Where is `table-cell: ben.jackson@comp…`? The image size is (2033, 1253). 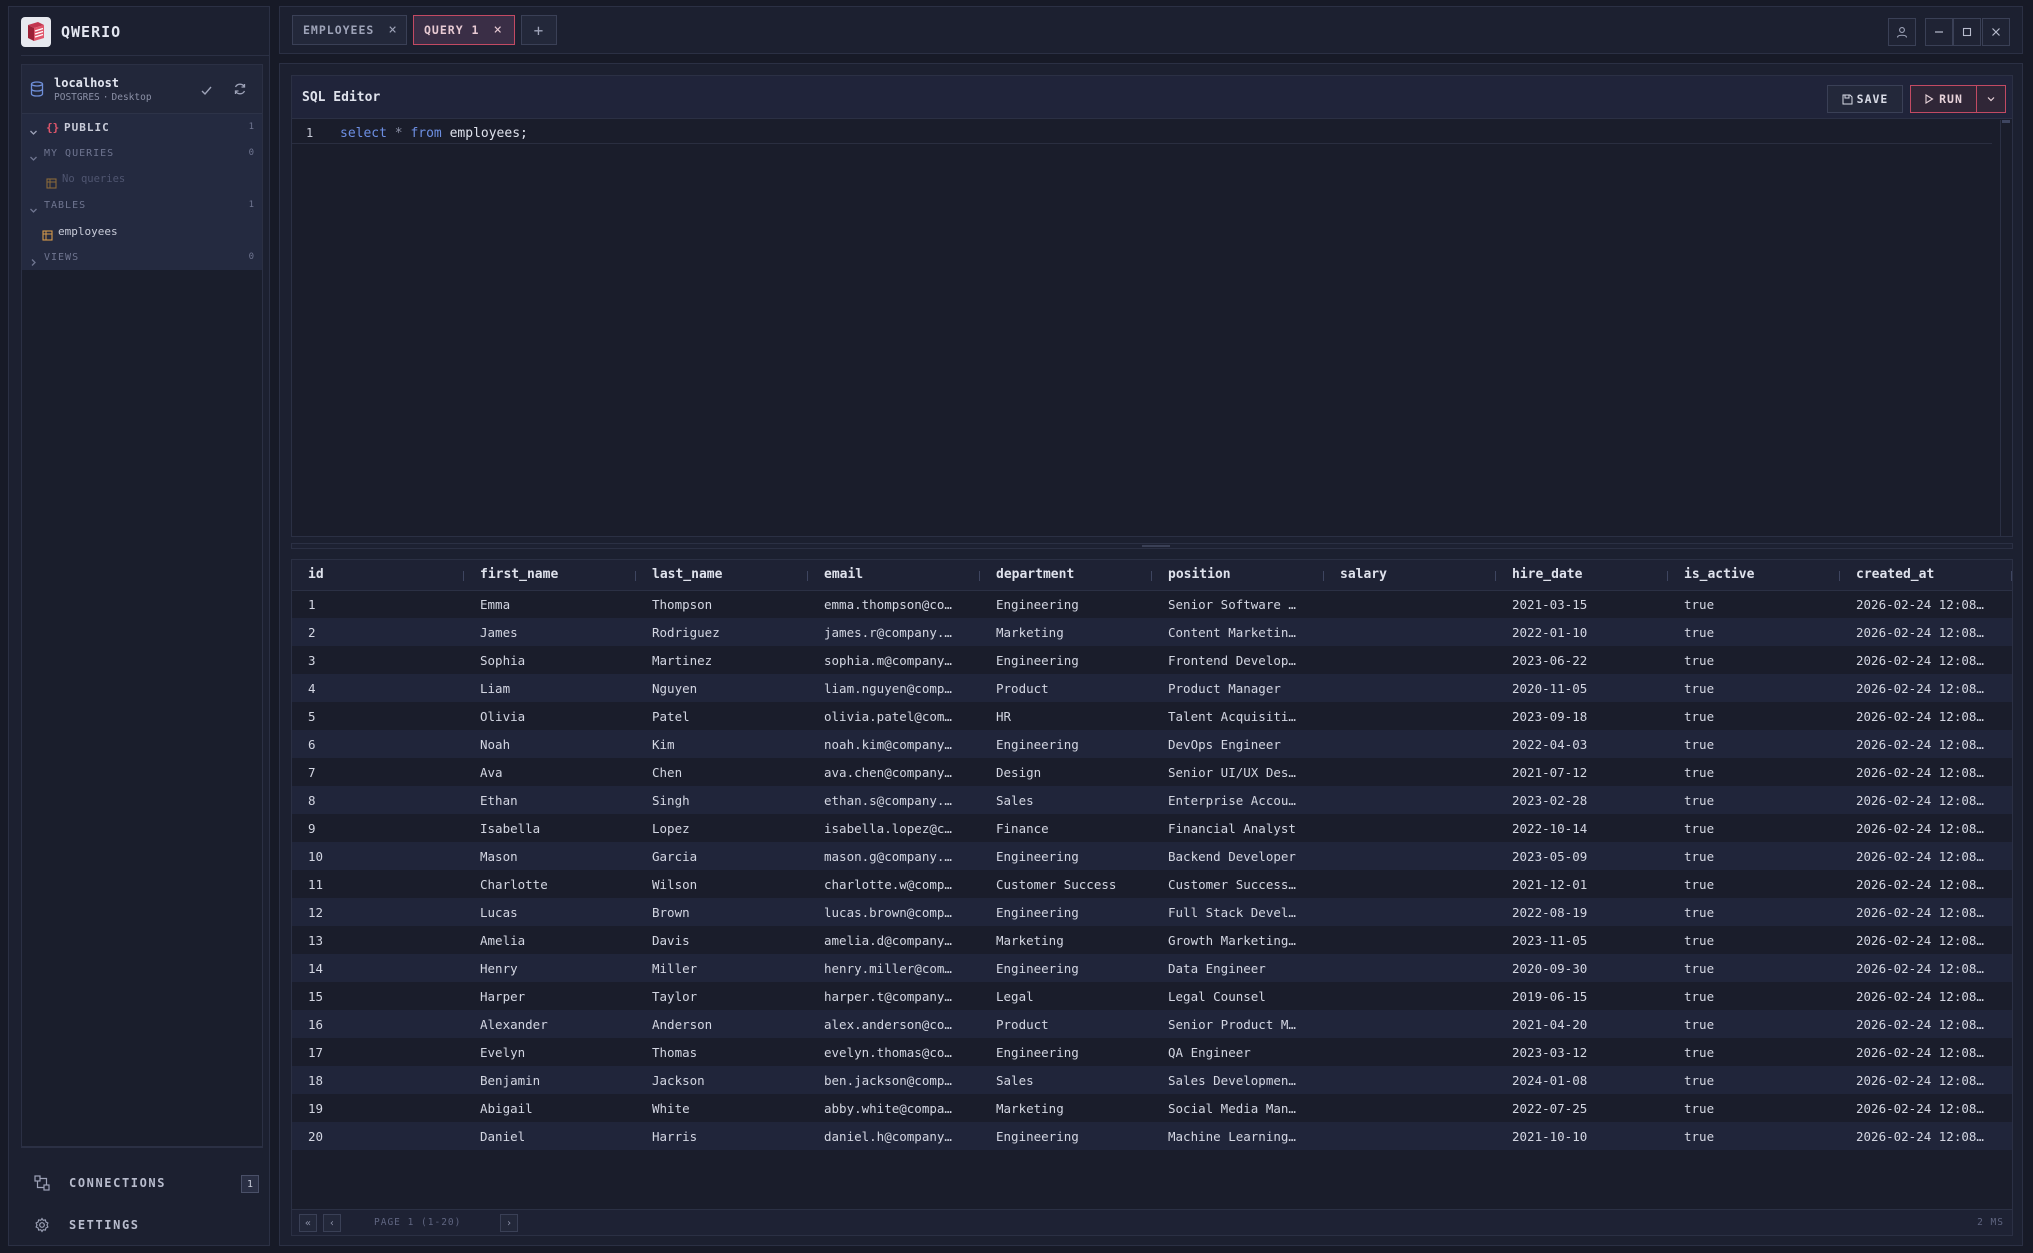
table-cell: ben.jackson@comp… is located at coordinates (894, 1080).